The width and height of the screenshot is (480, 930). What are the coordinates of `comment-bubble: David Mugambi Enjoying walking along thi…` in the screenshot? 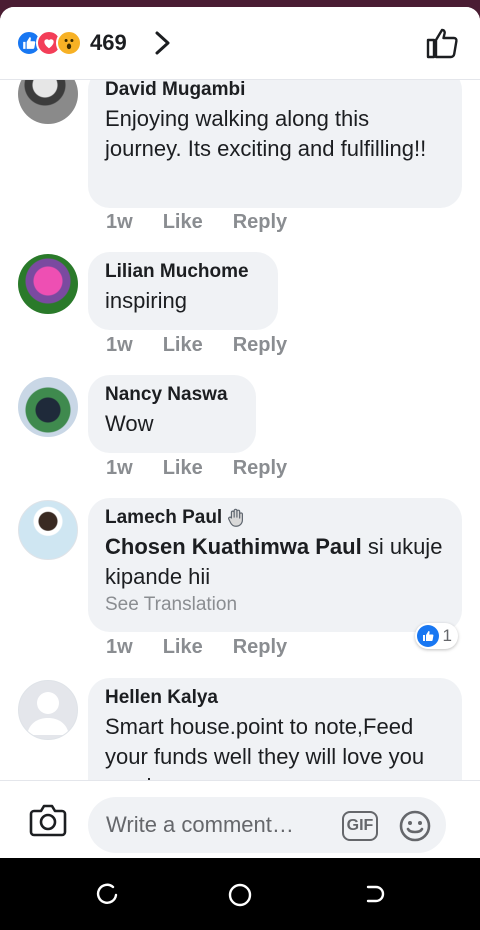 It's located at (275, 144).